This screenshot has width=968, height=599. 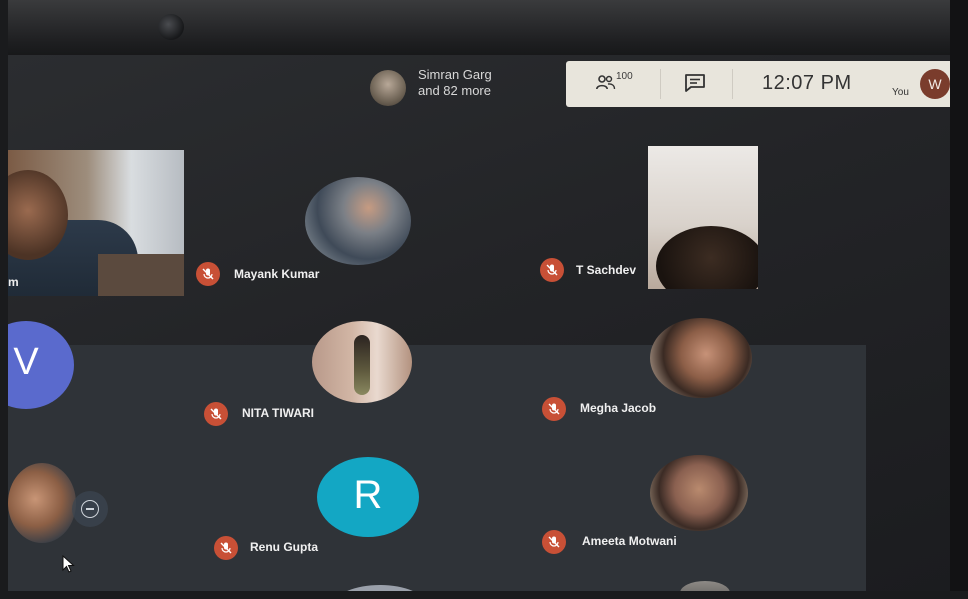 What do you see at coordinates (484, 31) in the screenshot?
I see `laptop-bezel` at bounding box center [484, 31].